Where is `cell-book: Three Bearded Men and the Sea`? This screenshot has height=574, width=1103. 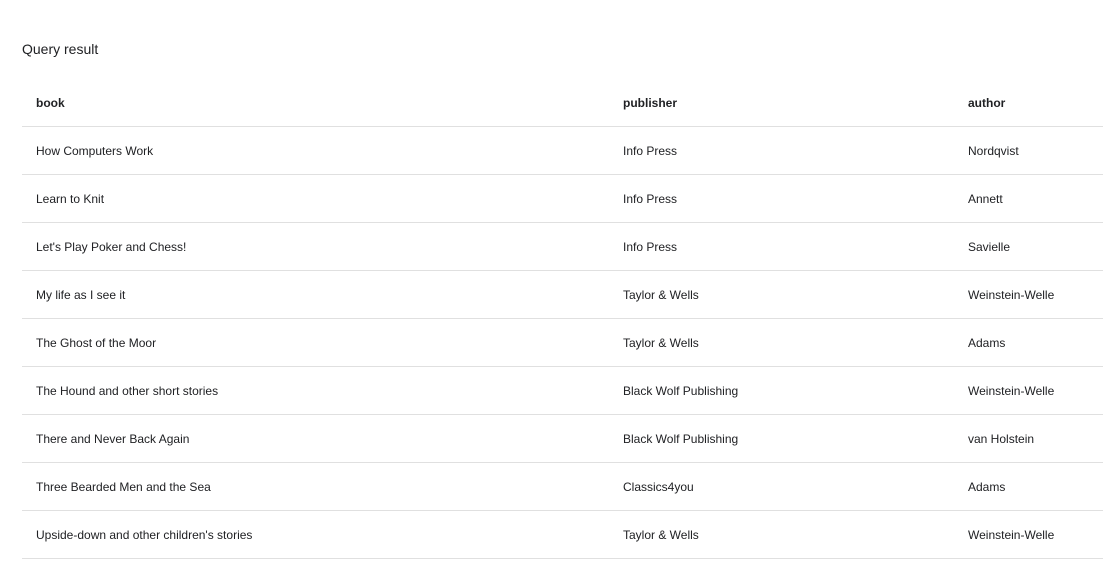 cell-book: Three Bearded Men and the Sea is located at coordinates (315, 486).